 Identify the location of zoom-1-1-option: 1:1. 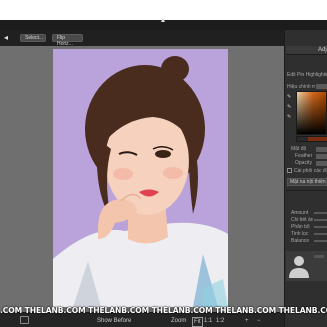
(208, 321).